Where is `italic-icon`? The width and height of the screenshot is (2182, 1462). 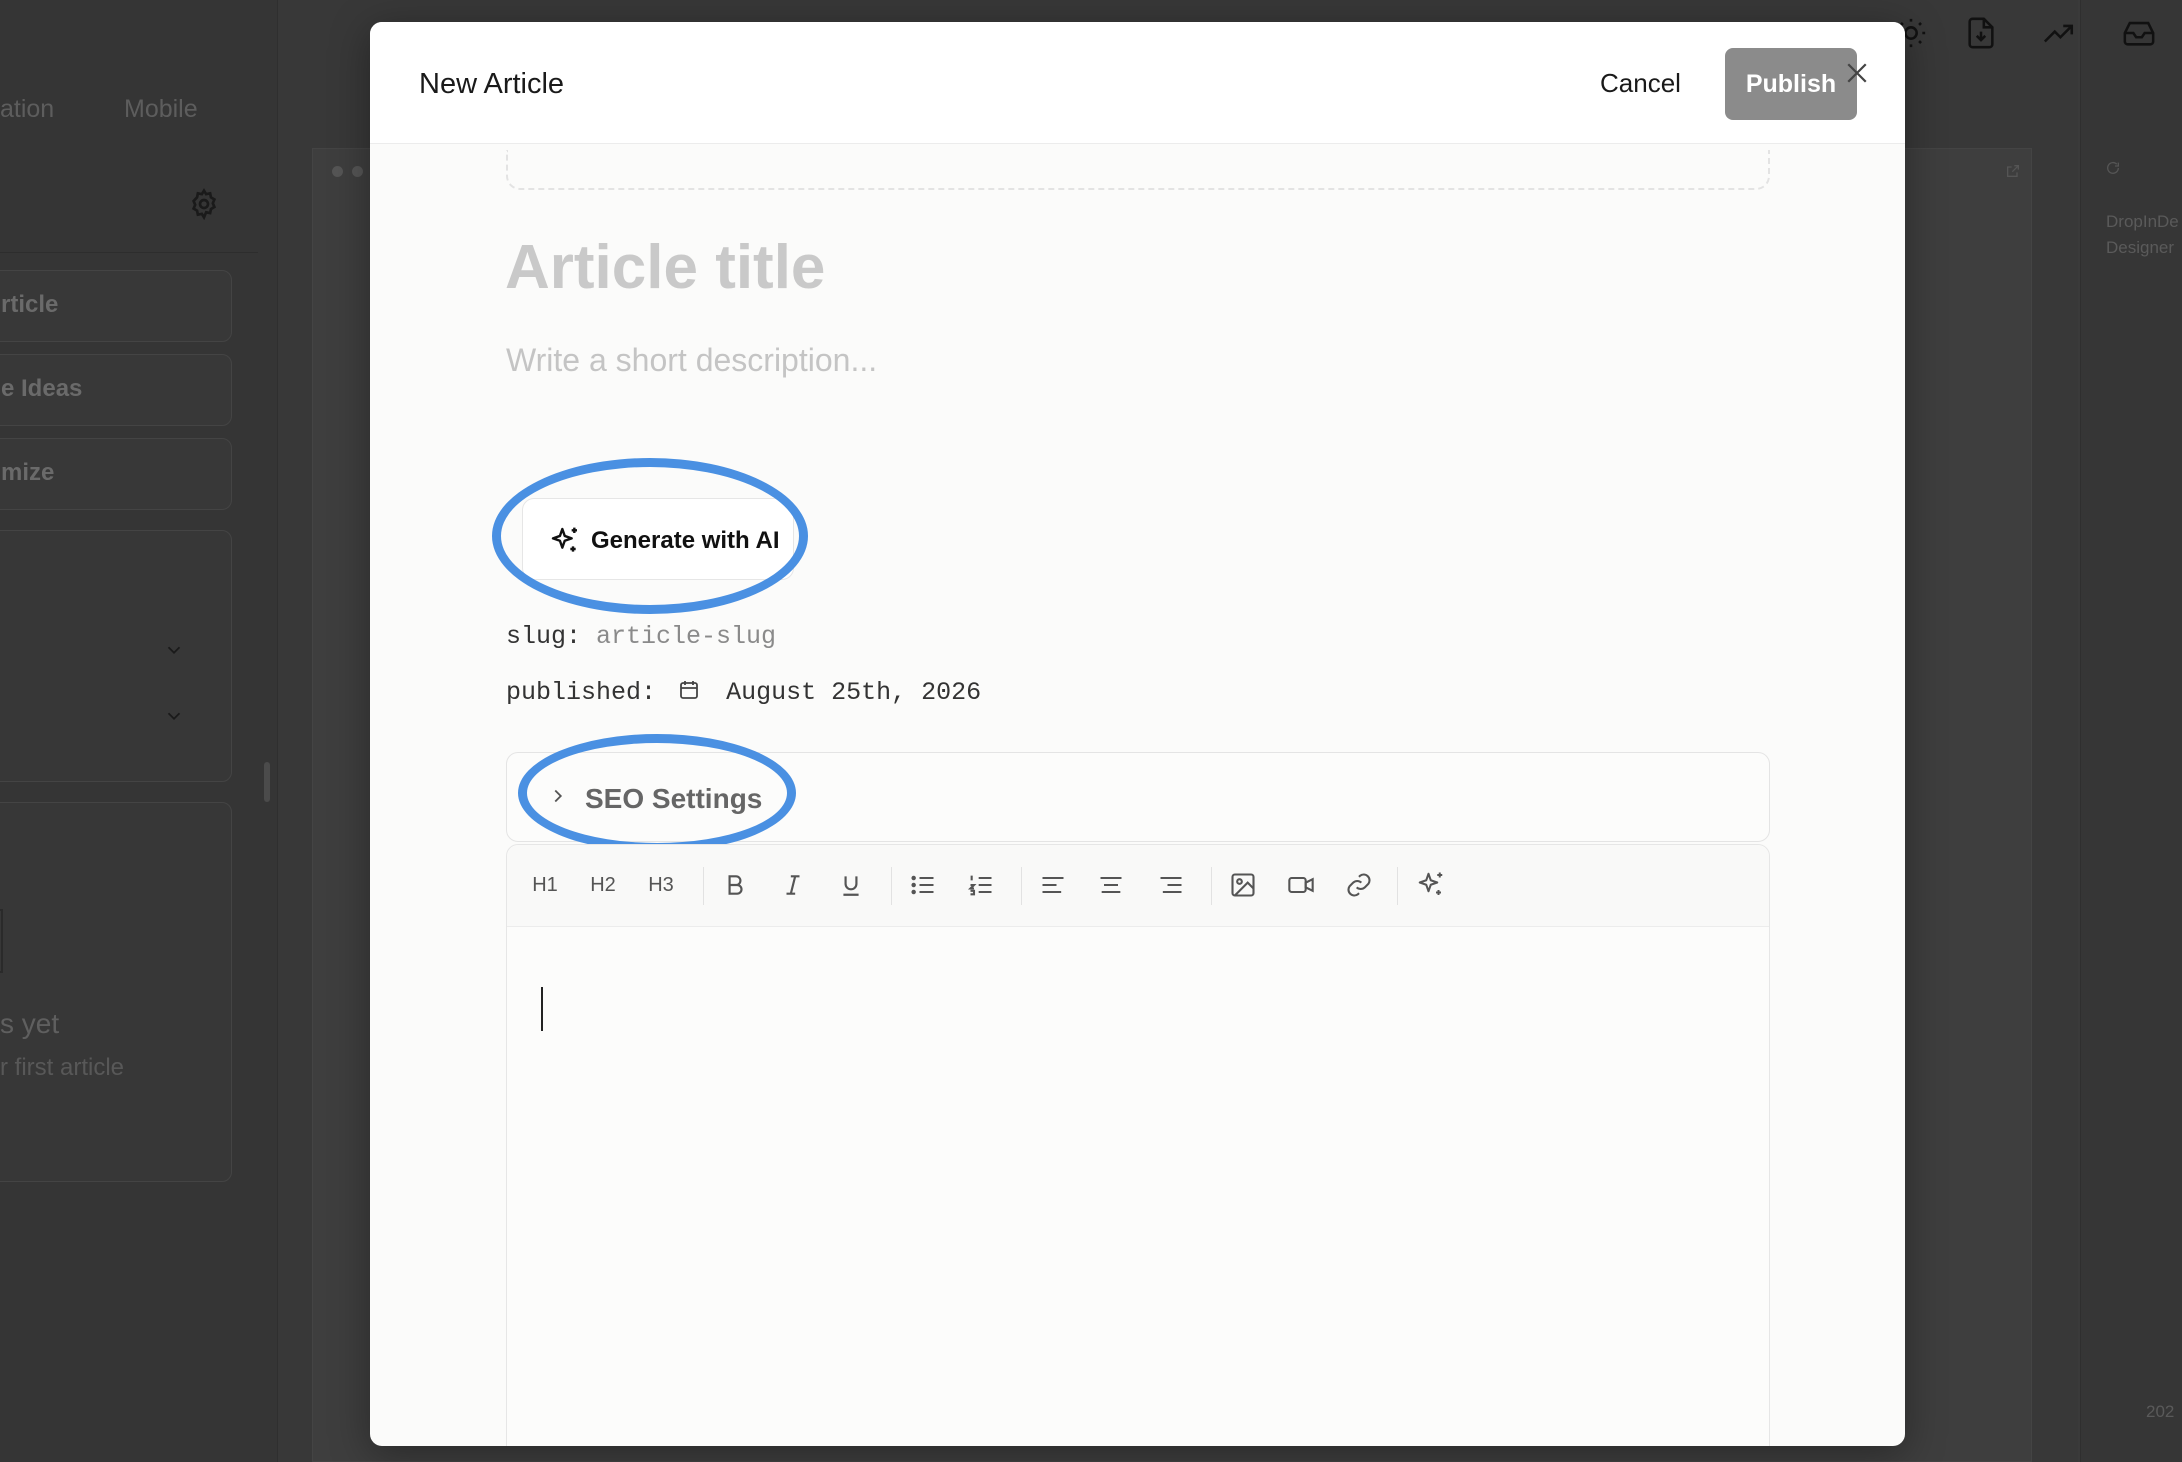 italic-icon is located at coordinates (793, 885).